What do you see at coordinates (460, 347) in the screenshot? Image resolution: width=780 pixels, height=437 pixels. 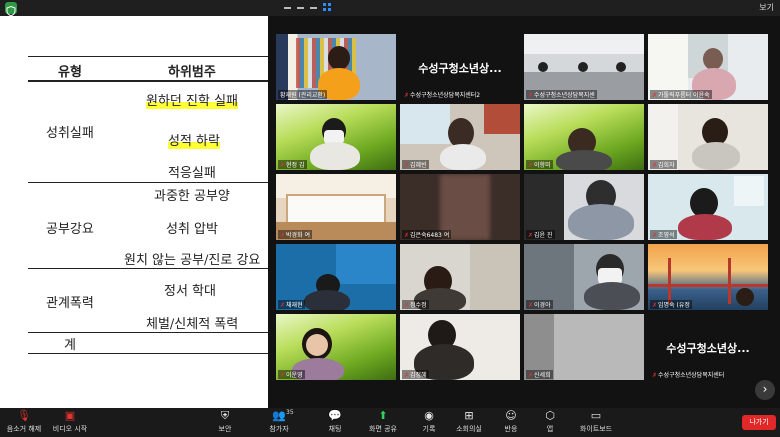 I see `participant-tile: ✗김정혜` at bounding box center [460, 347].